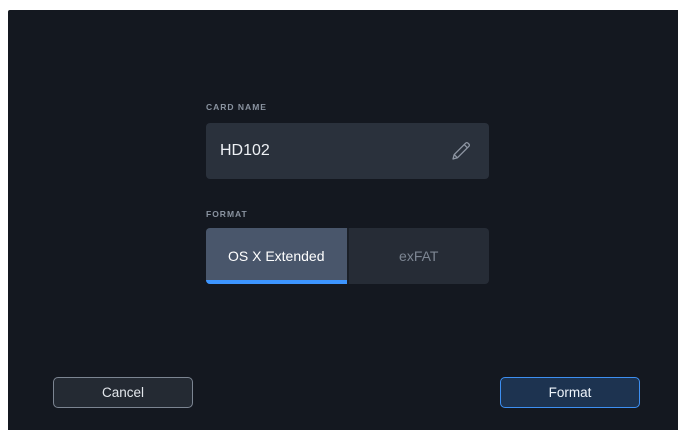 This screenshot has height=430, width=678. I want to click on pencil-icon, so click(461, 151).